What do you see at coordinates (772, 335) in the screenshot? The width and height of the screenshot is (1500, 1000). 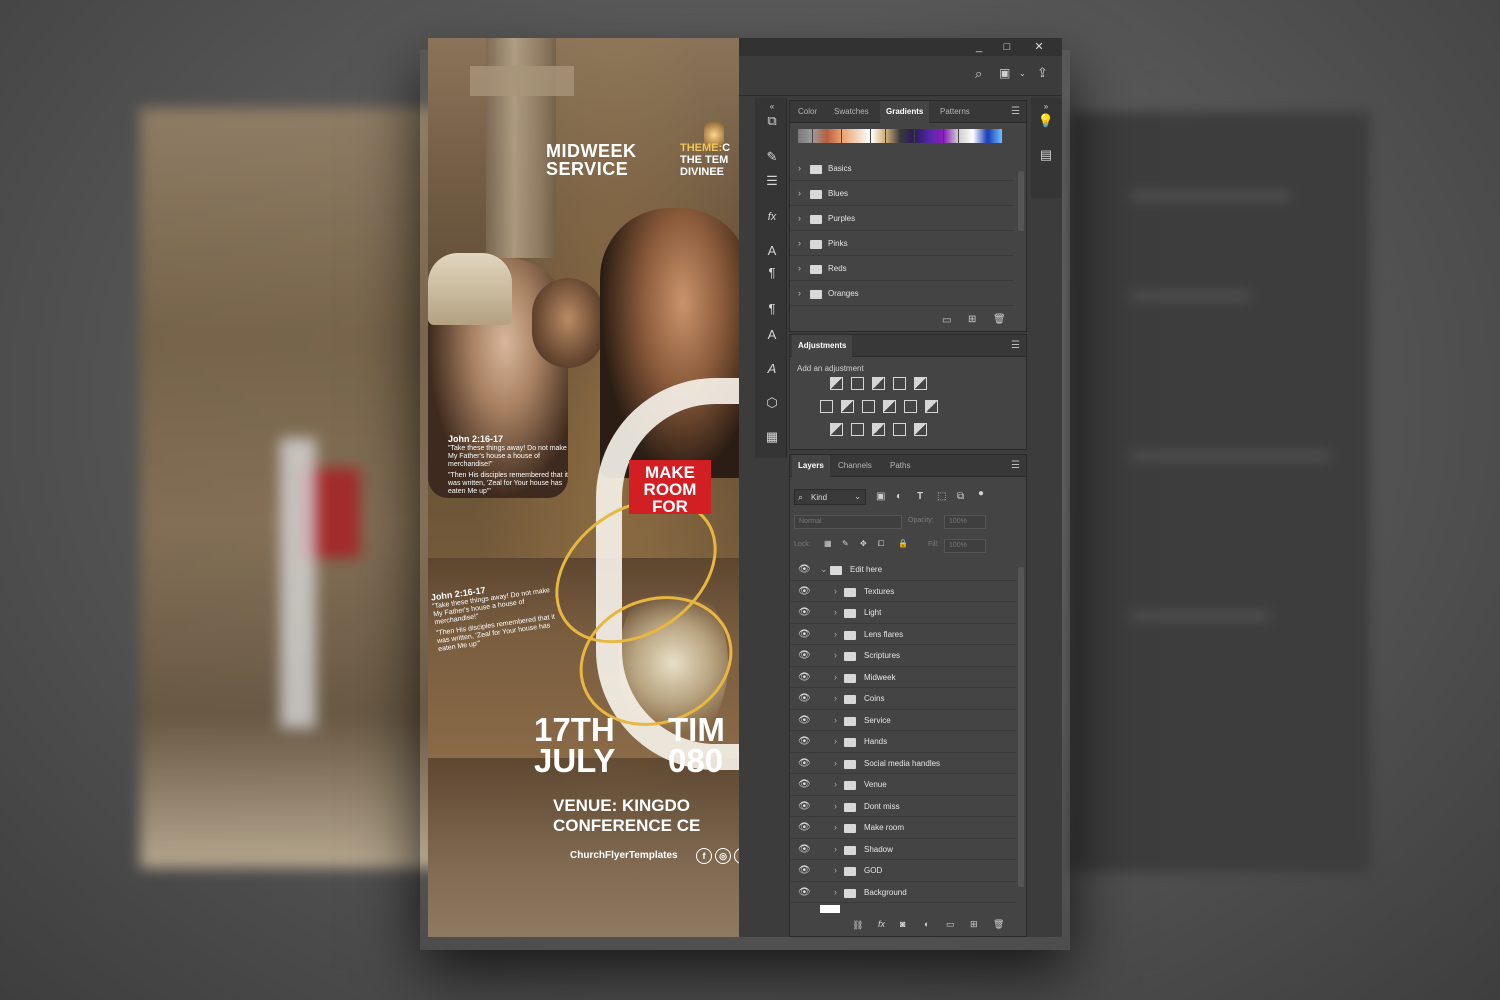 I see `character-styles-icon: A` at bounding box center [772, 335].